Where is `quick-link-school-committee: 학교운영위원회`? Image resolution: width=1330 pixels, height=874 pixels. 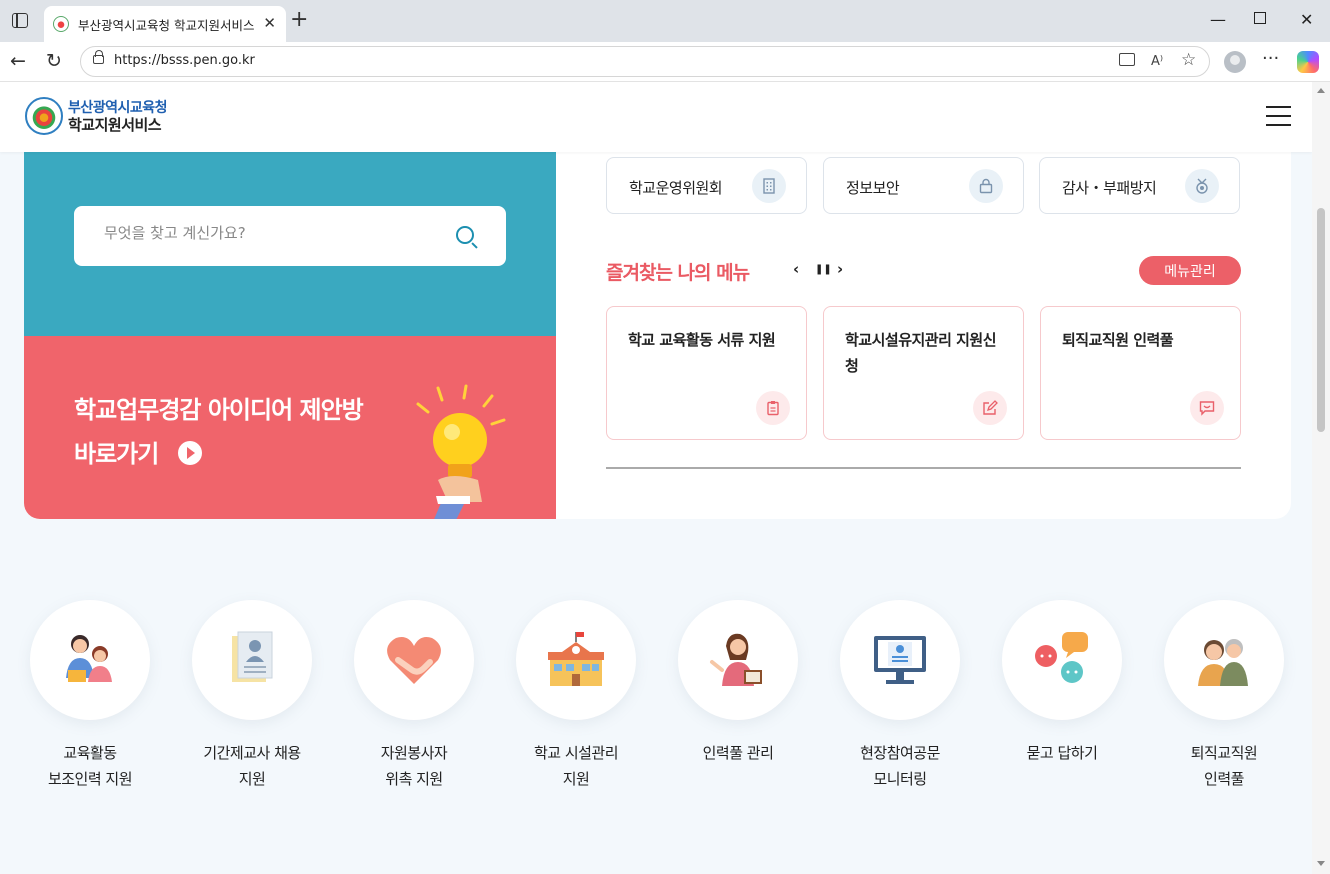 quick-link-school-committee: 학교운영위원회 is located at coordinates (706, 185).